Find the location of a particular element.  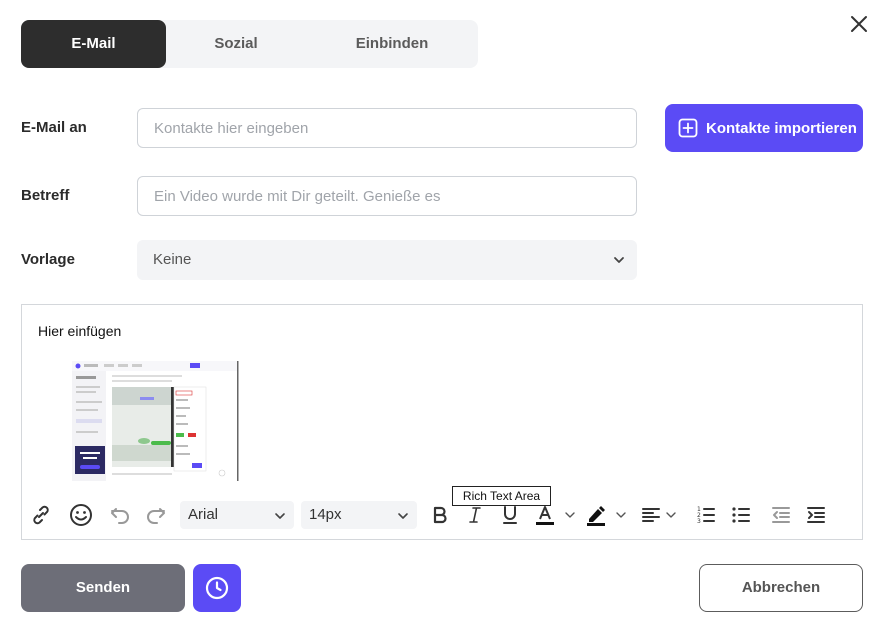

indent-icon is located at coordinates (816, 515).